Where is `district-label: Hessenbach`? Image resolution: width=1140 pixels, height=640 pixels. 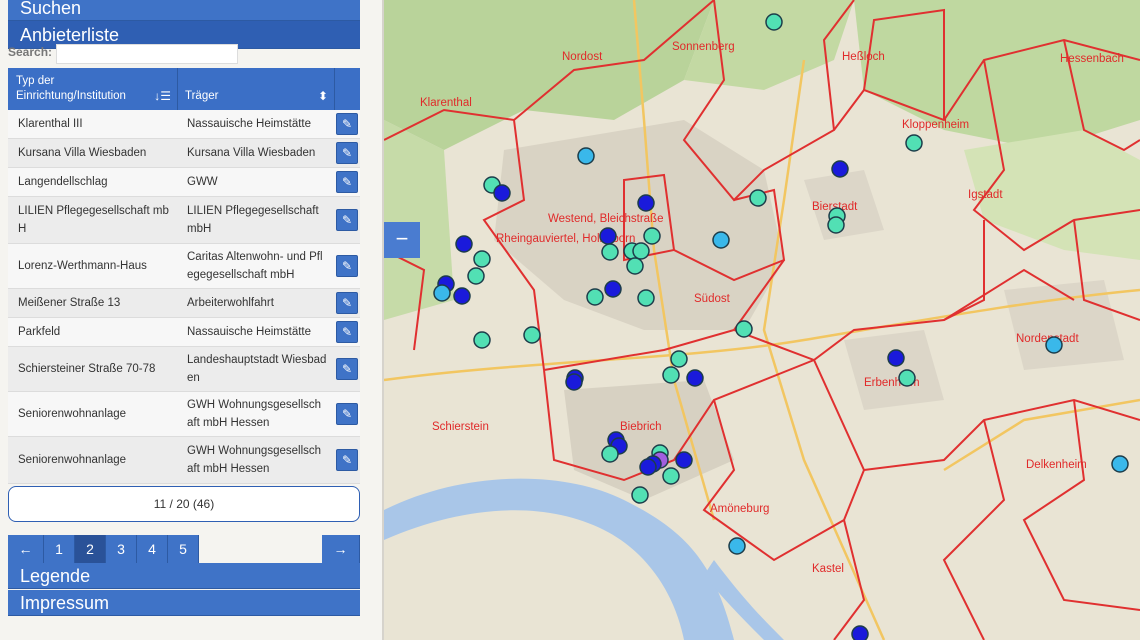
district-label: Hessenbach is located at coordinates (1092, 59).